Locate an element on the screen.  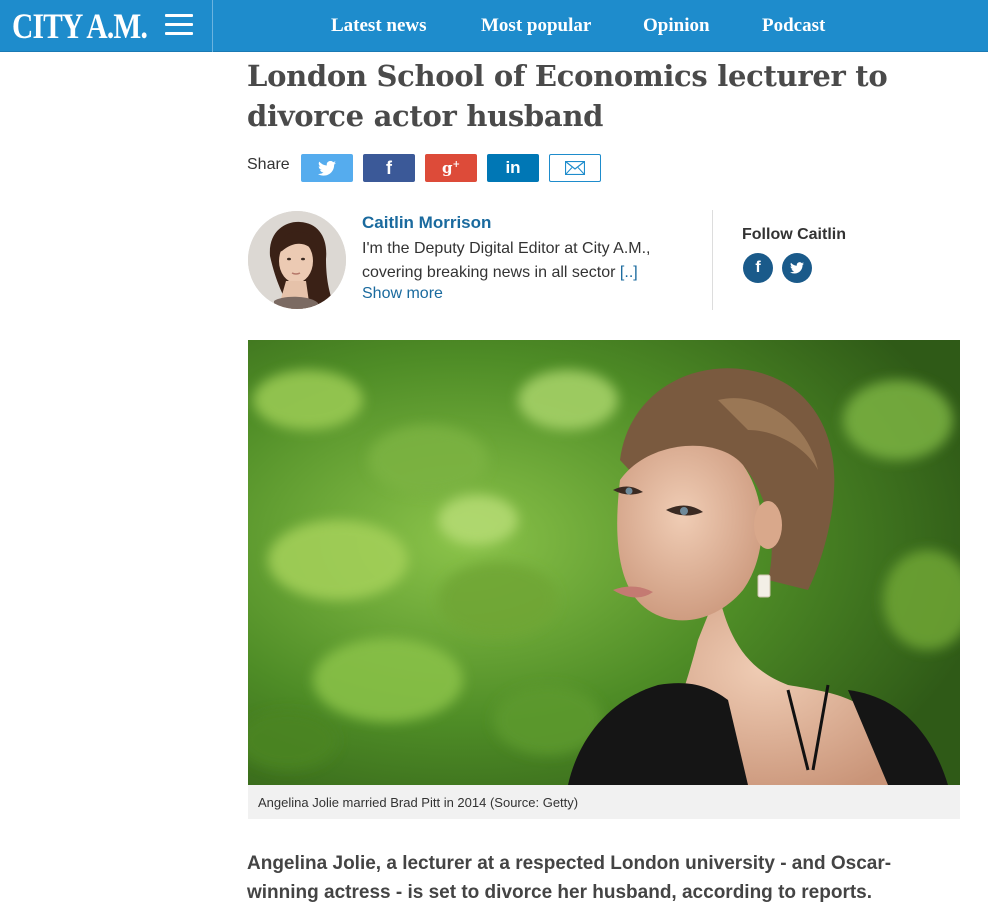
share-facebook-button: f is located at coordinates (389, 168).